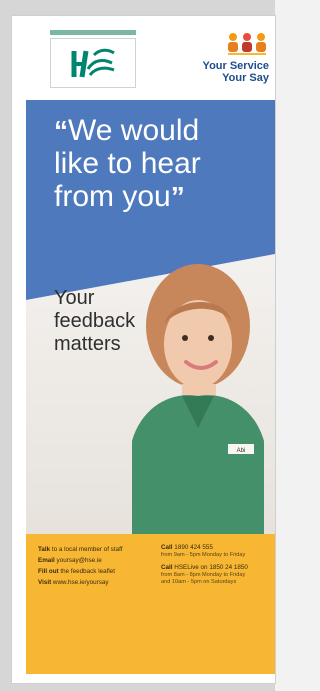 The image size is (320, 691). I want to click on contact-talk: Talk to a local member of staff, so click(98, 549).